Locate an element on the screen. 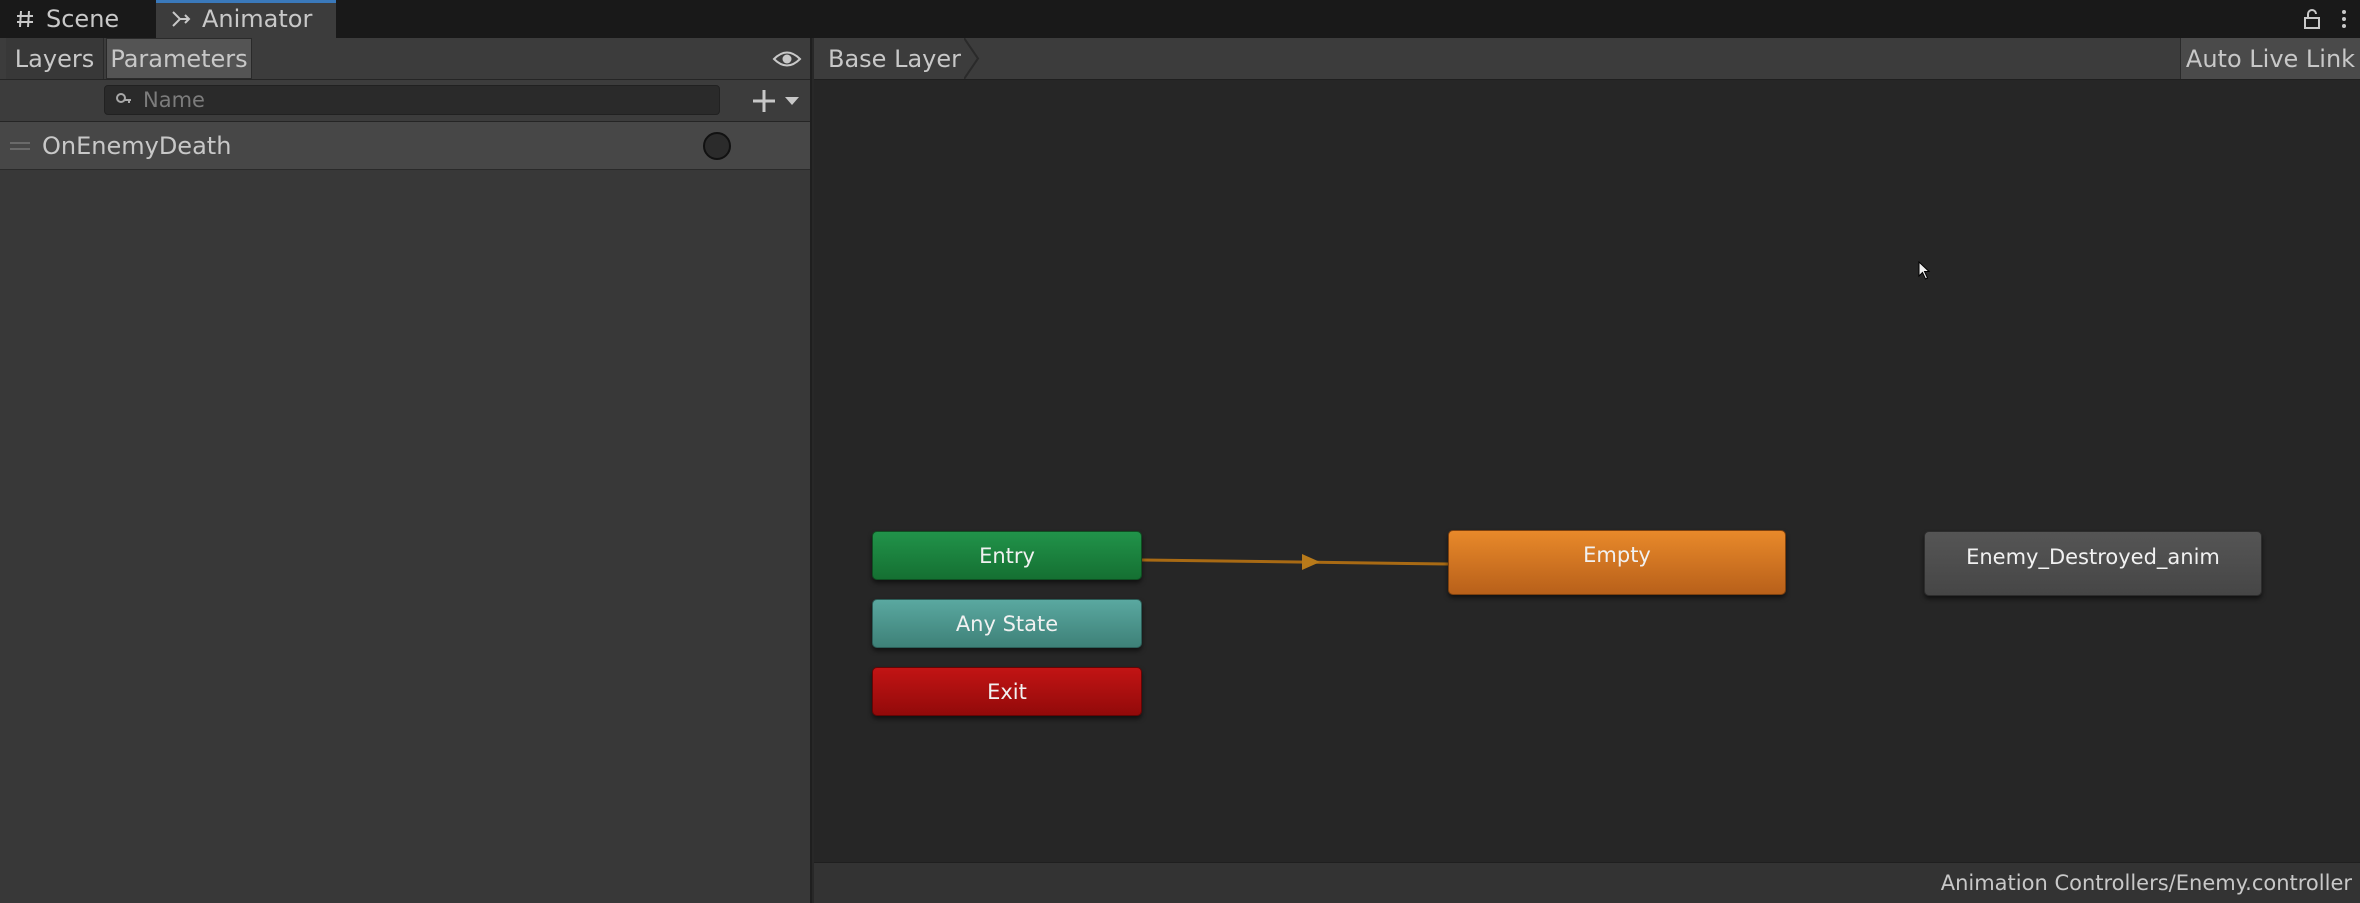 Image resolution: width=2360 pixels, height=903 pixels. lock-icon is located at coordinates (2312, 19).